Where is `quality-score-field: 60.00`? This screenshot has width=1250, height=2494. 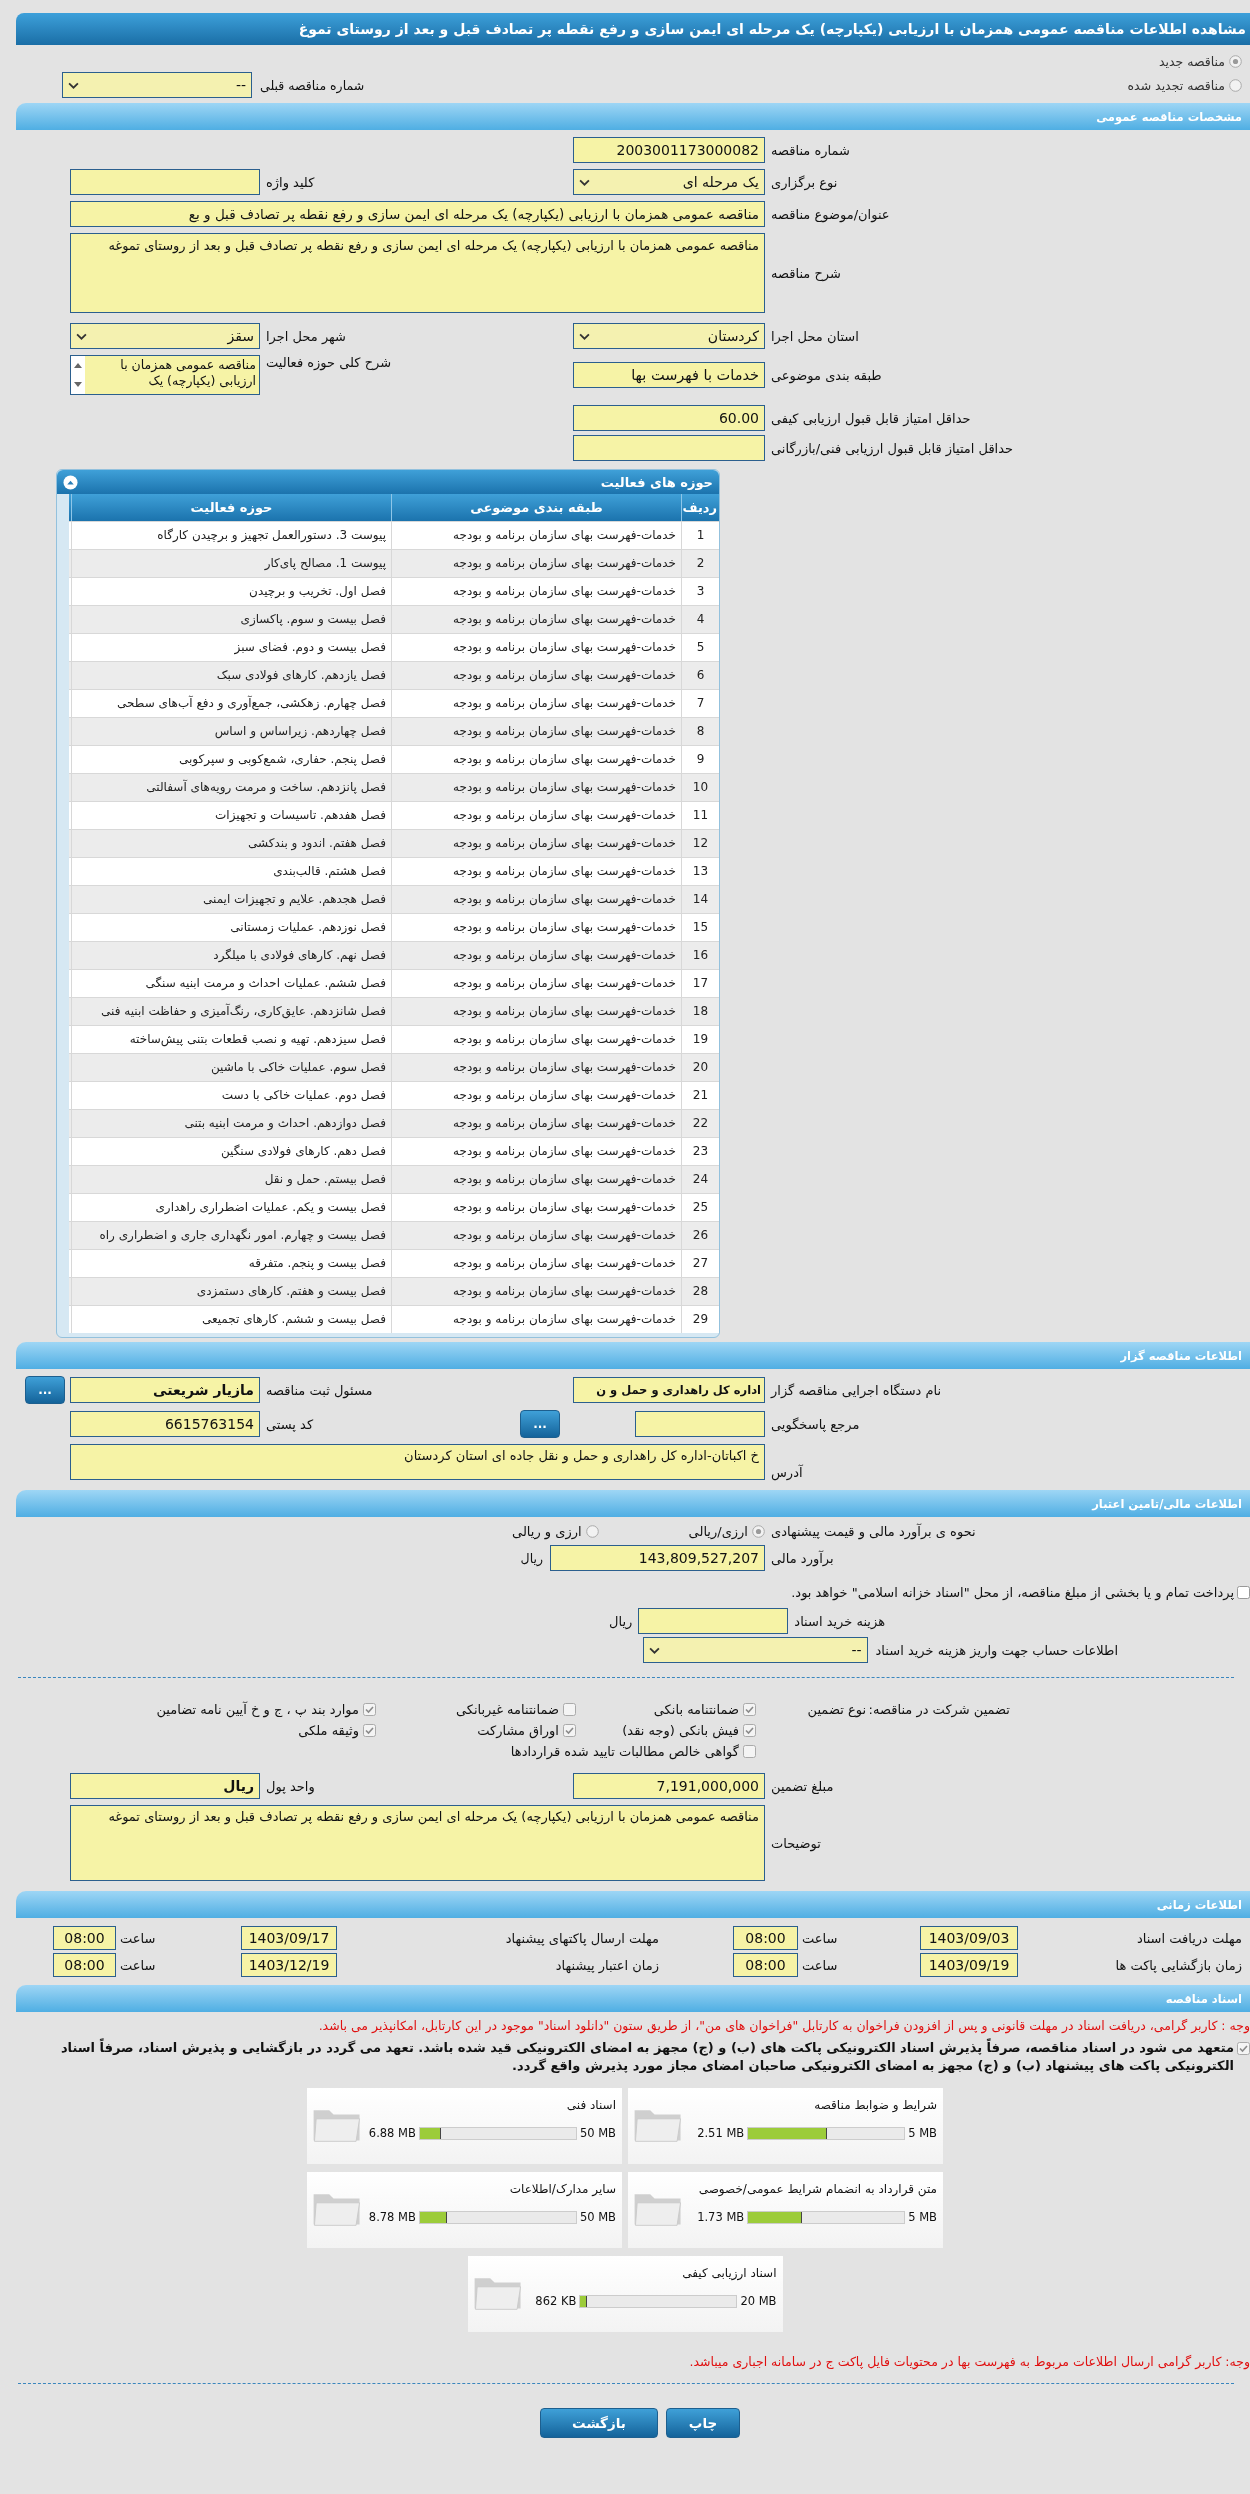
quality-score-field: 60.00 is located at coordinates (669, 418).